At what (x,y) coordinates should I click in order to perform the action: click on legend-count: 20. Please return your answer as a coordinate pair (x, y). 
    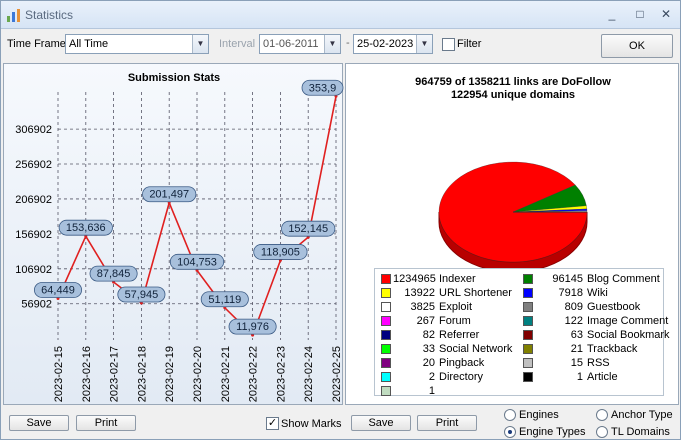
    Looking at the image, I should click on (428, 363).